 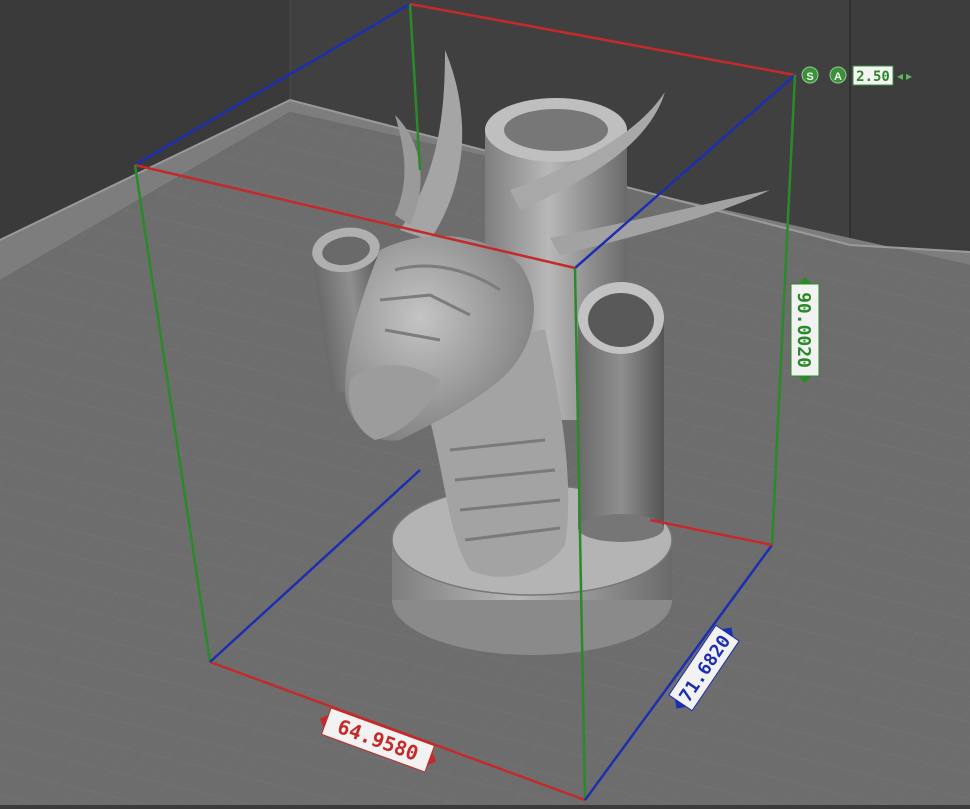 I want to click on snap-step-field: 2.50, so click(x=873, y=75).